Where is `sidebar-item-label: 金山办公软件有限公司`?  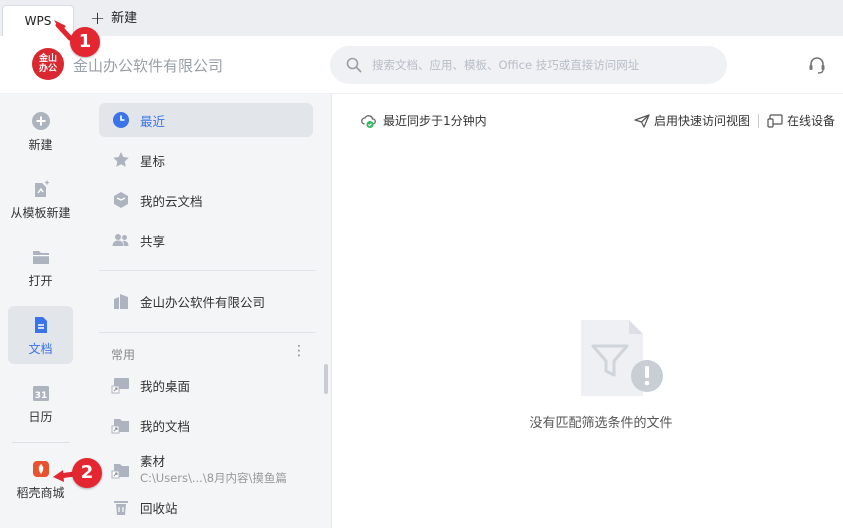 sidebar-item-label: 金山办公软件有限公司 is located at coordinates (203, 302).